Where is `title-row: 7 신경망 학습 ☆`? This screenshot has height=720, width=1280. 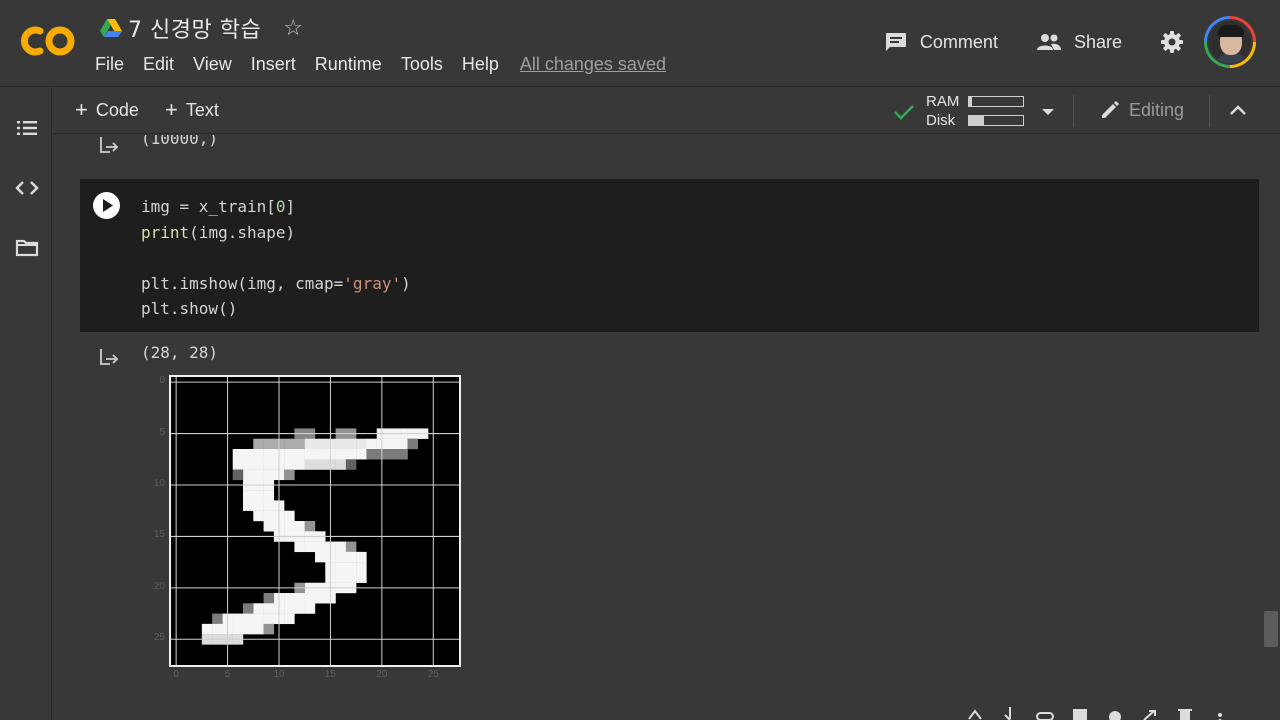 title-row: 7 신경망 학습 ☆ is located at coordinates (201, 28).